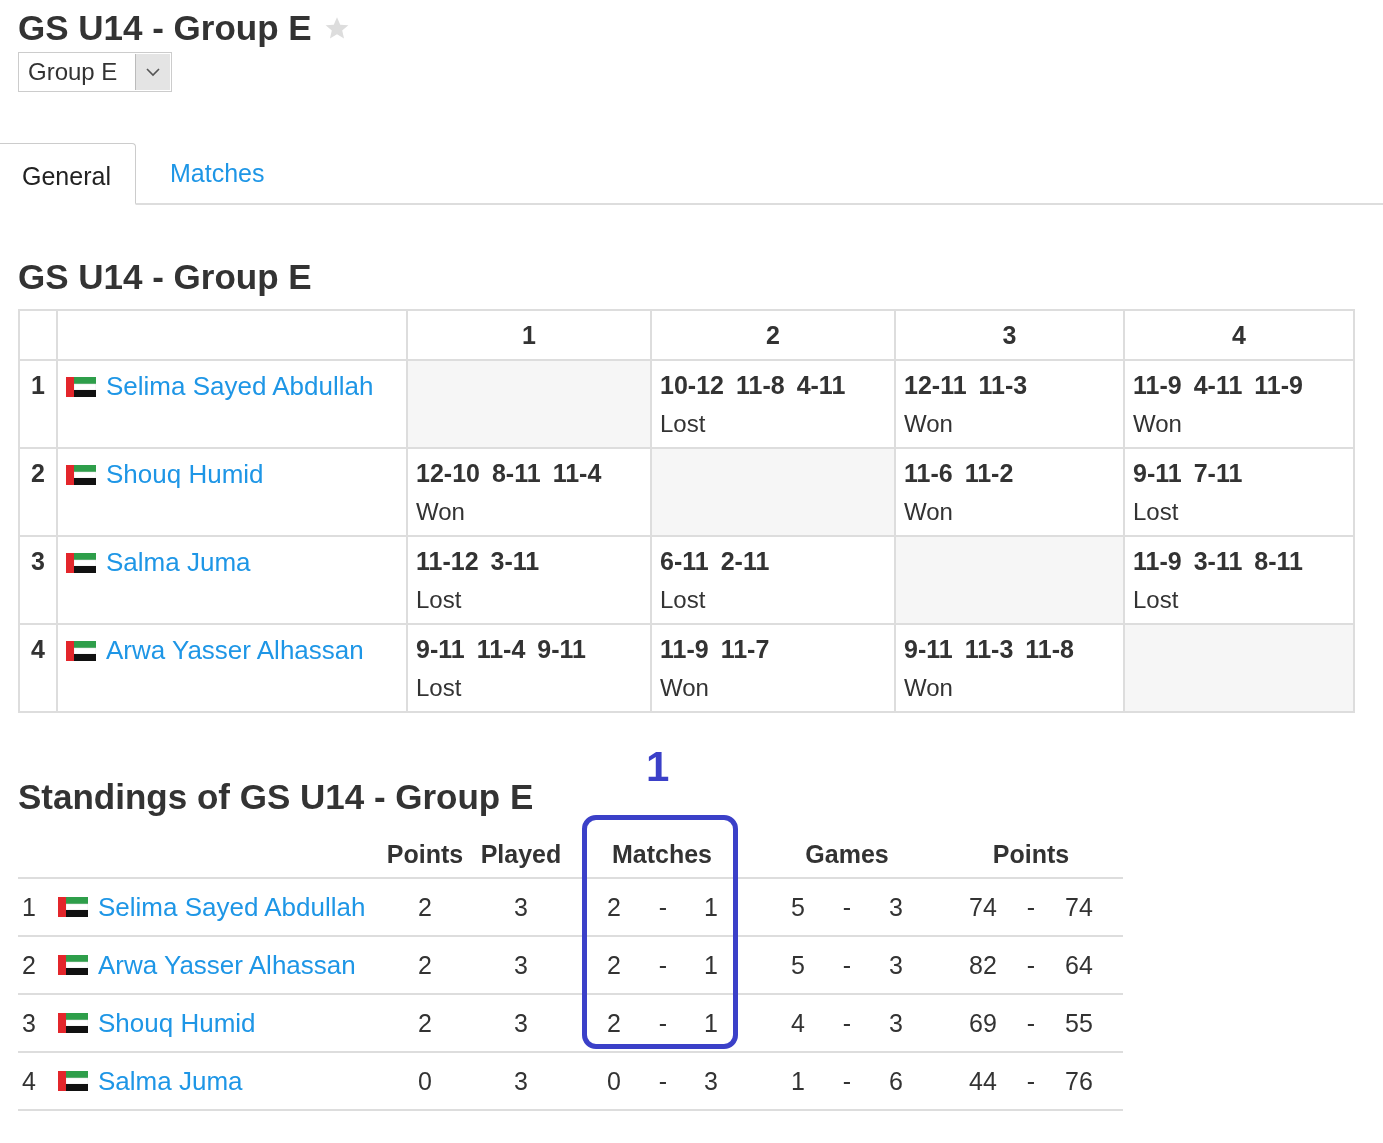 Image resolution: width=1383 pixels, height=1143 pixels. I want to click on points-score: 64, so click(1079, 965).